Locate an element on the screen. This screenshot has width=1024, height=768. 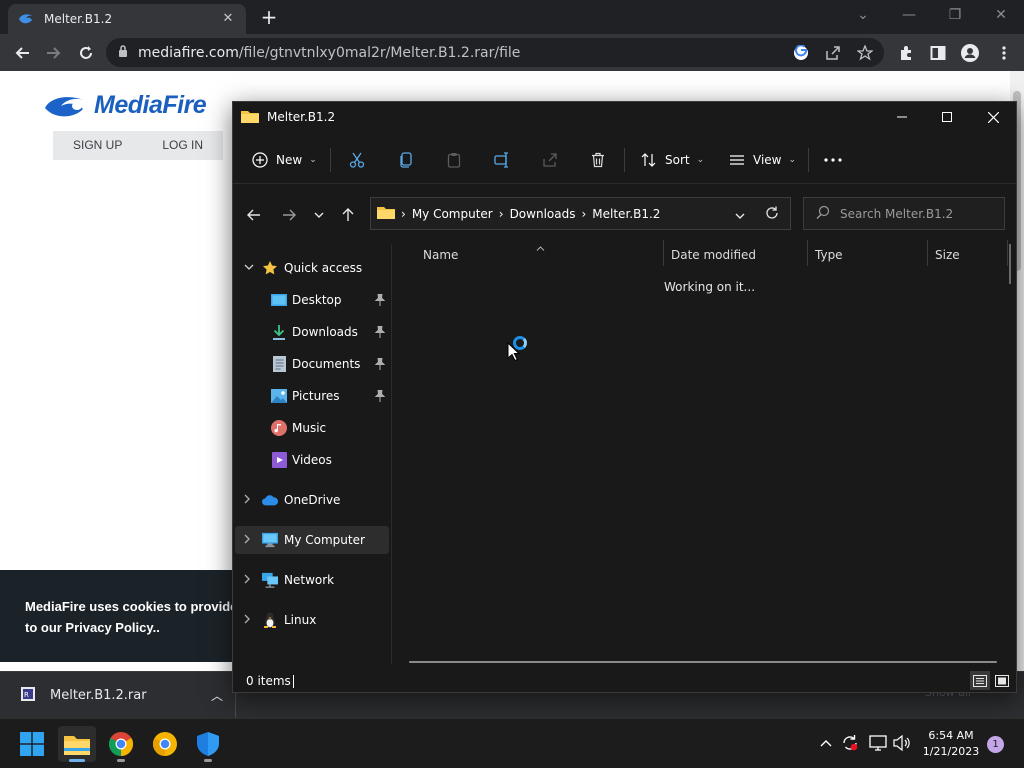
share-icon is located at coordinates (833, 53).